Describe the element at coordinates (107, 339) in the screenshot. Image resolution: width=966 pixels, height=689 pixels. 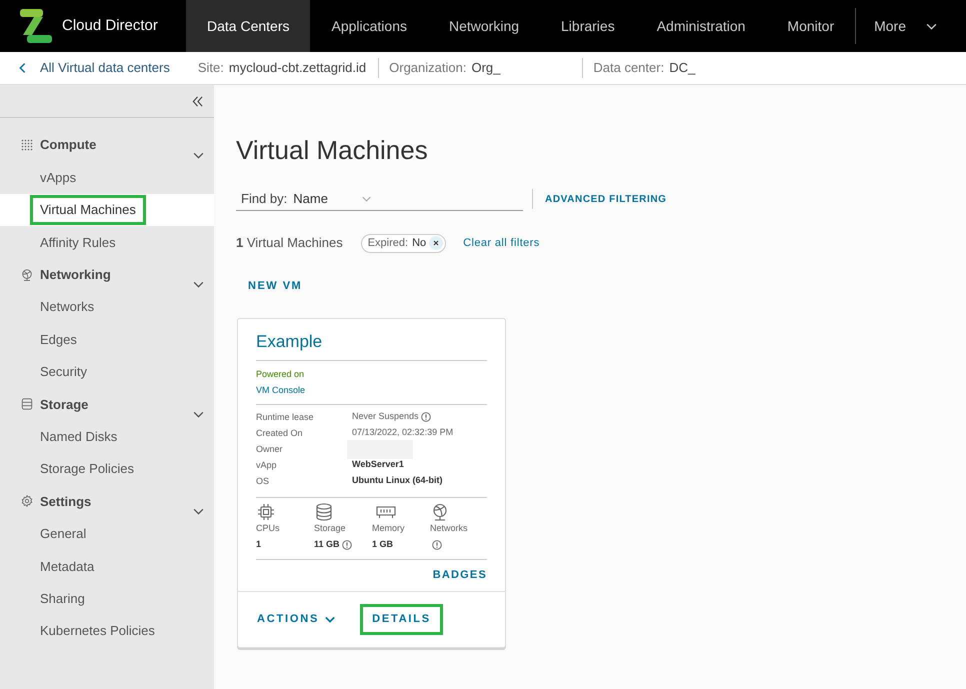
I see `sidebar-item: Edges` at that location.